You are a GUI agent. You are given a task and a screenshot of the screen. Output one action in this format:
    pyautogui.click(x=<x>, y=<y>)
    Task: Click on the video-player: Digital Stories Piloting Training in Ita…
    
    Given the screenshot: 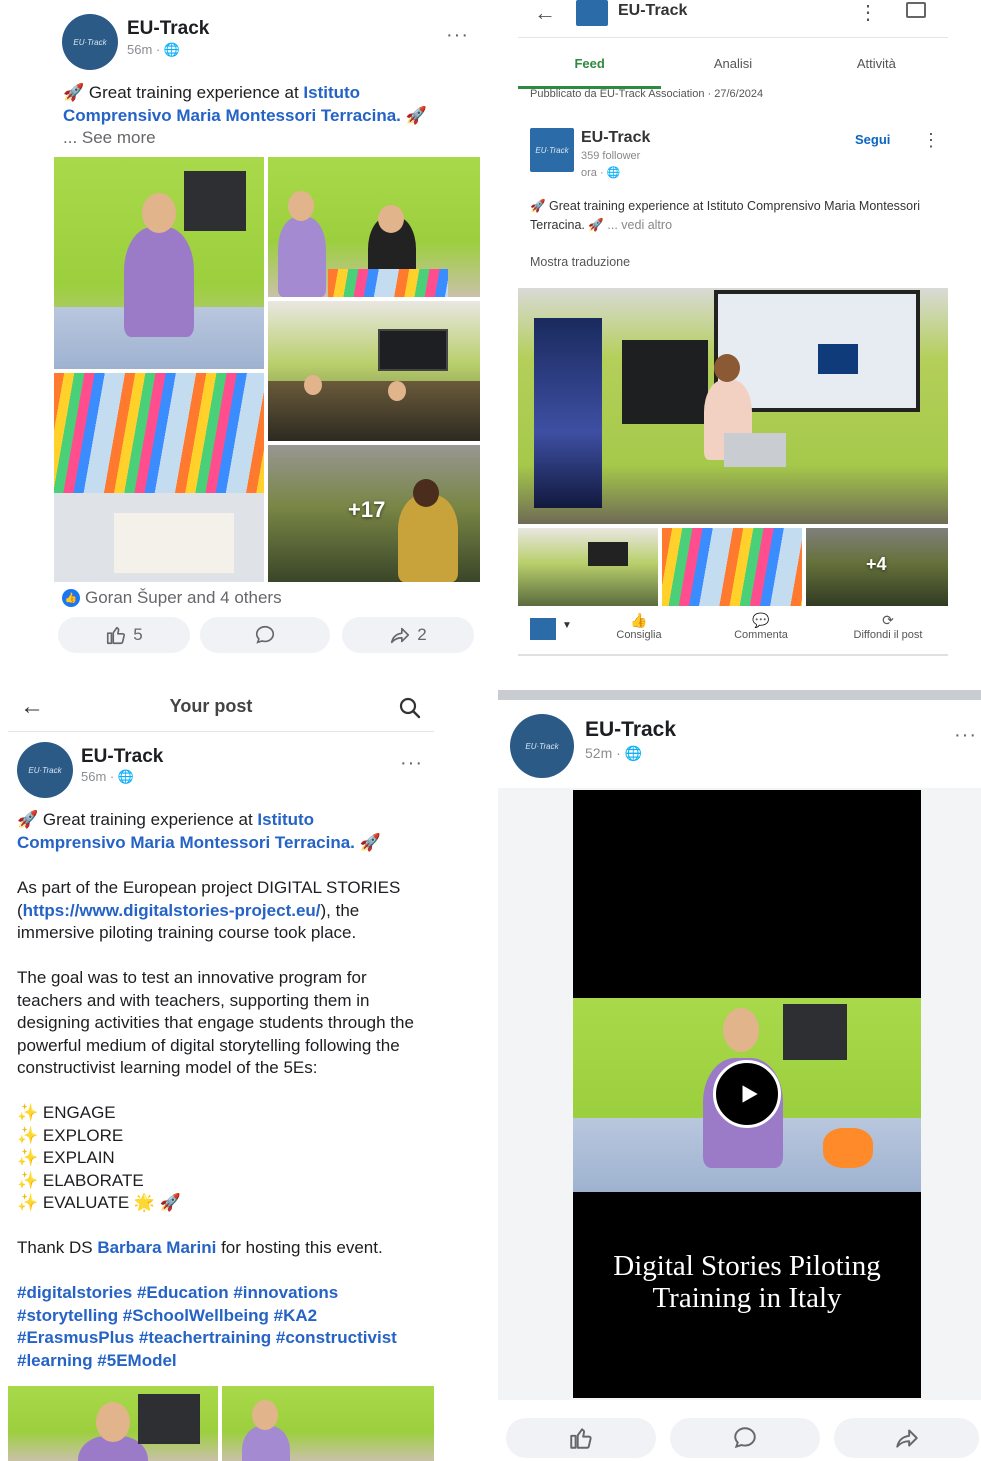 What is the action you would take?
    pyautogui.click(x=747, y=1094)
    